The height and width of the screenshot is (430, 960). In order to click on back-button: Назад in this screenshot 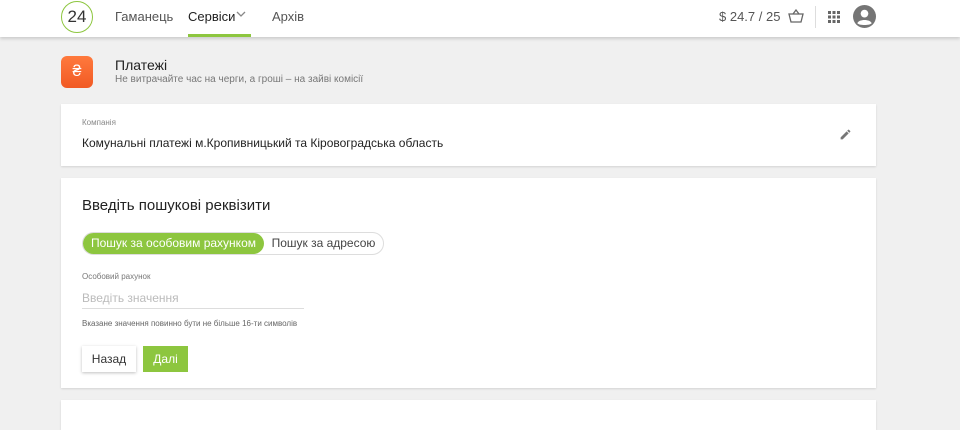, I will do `click(109, 359)`.